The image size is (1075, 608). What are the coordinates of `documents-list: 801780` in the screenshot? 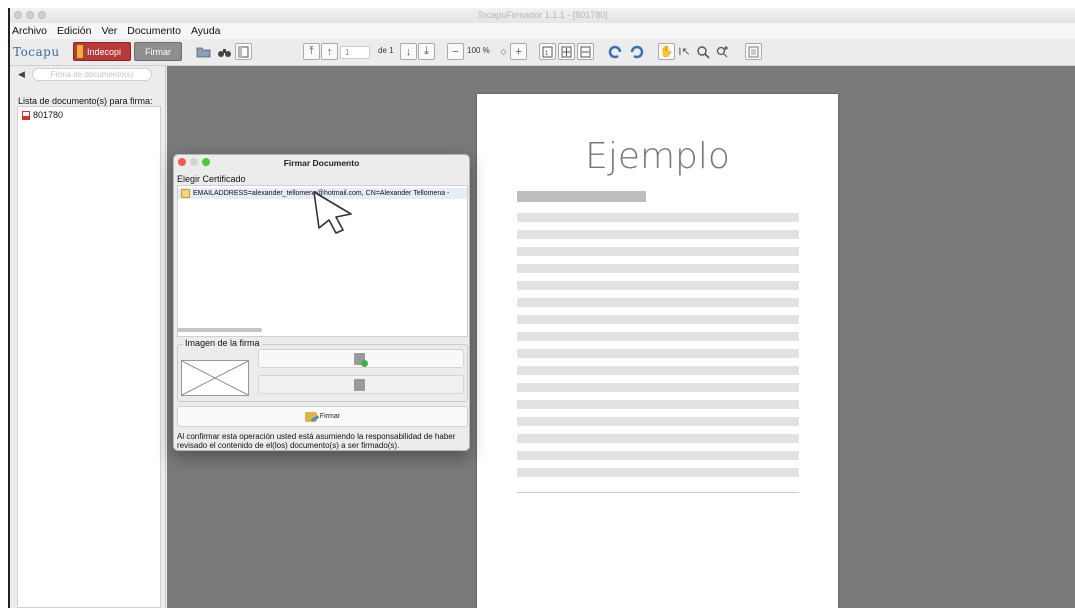 It's located at (89, 357).